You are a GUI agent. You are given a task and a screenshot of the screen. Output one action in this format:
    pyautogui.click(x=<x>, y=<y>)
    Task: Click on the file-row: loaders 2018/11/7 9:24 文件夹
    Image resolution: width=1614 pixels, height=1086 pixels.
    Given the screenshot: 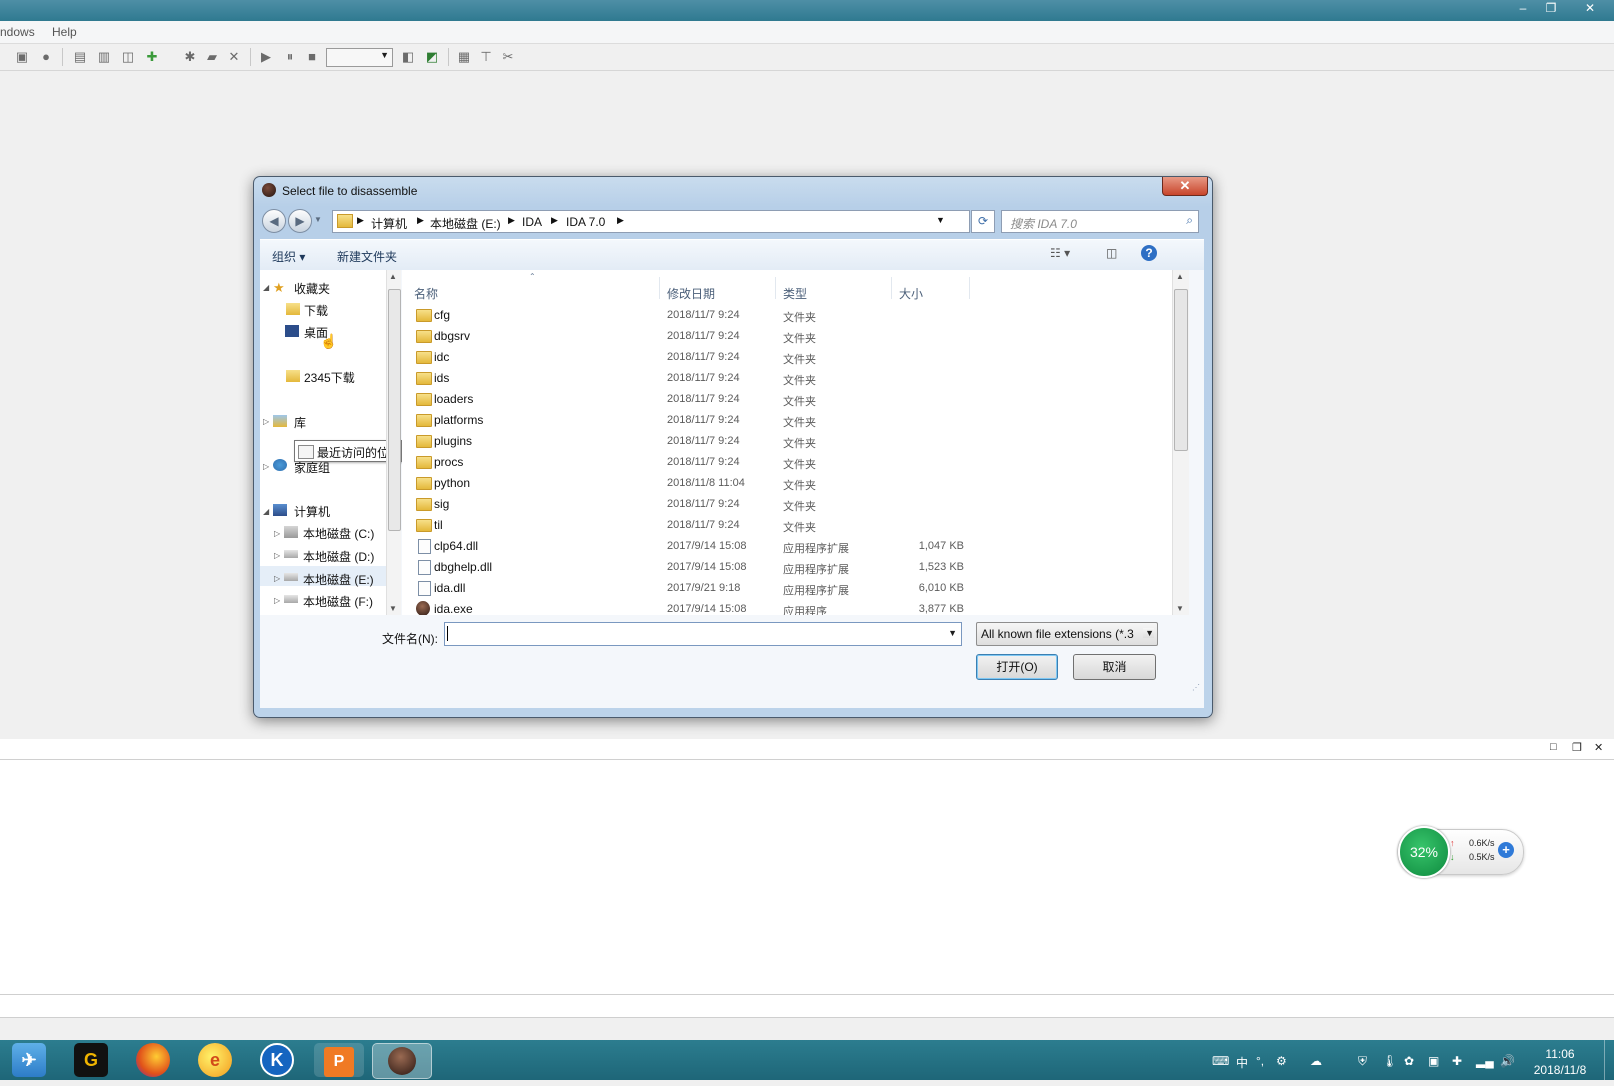 What is the action you would take?
    pyautogui.click(x=787, y=399)
    